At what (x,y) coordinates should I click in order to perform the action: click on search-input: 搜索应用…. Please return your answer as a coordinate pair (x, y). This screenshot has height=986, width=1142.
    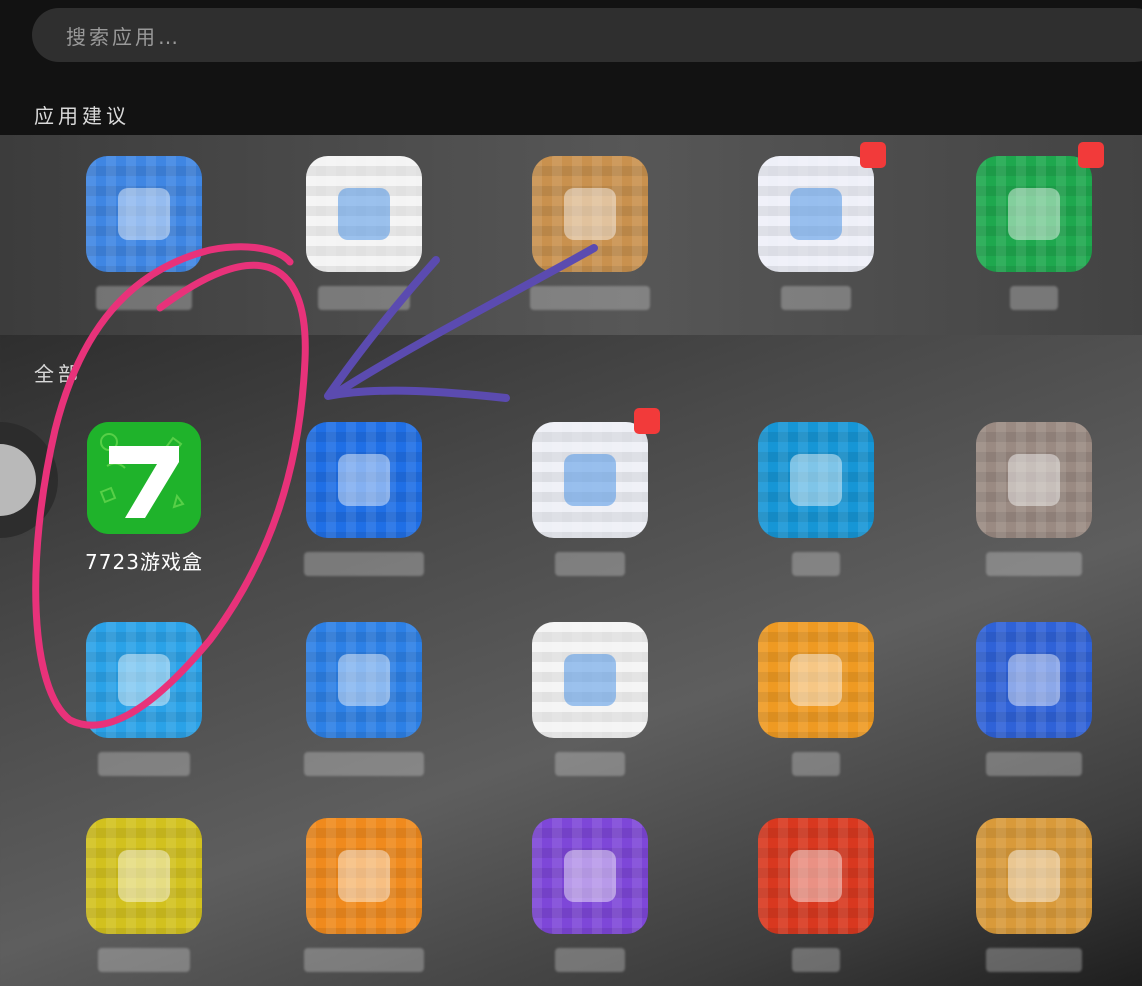
    Looking at the image, I should click on (587, 35).